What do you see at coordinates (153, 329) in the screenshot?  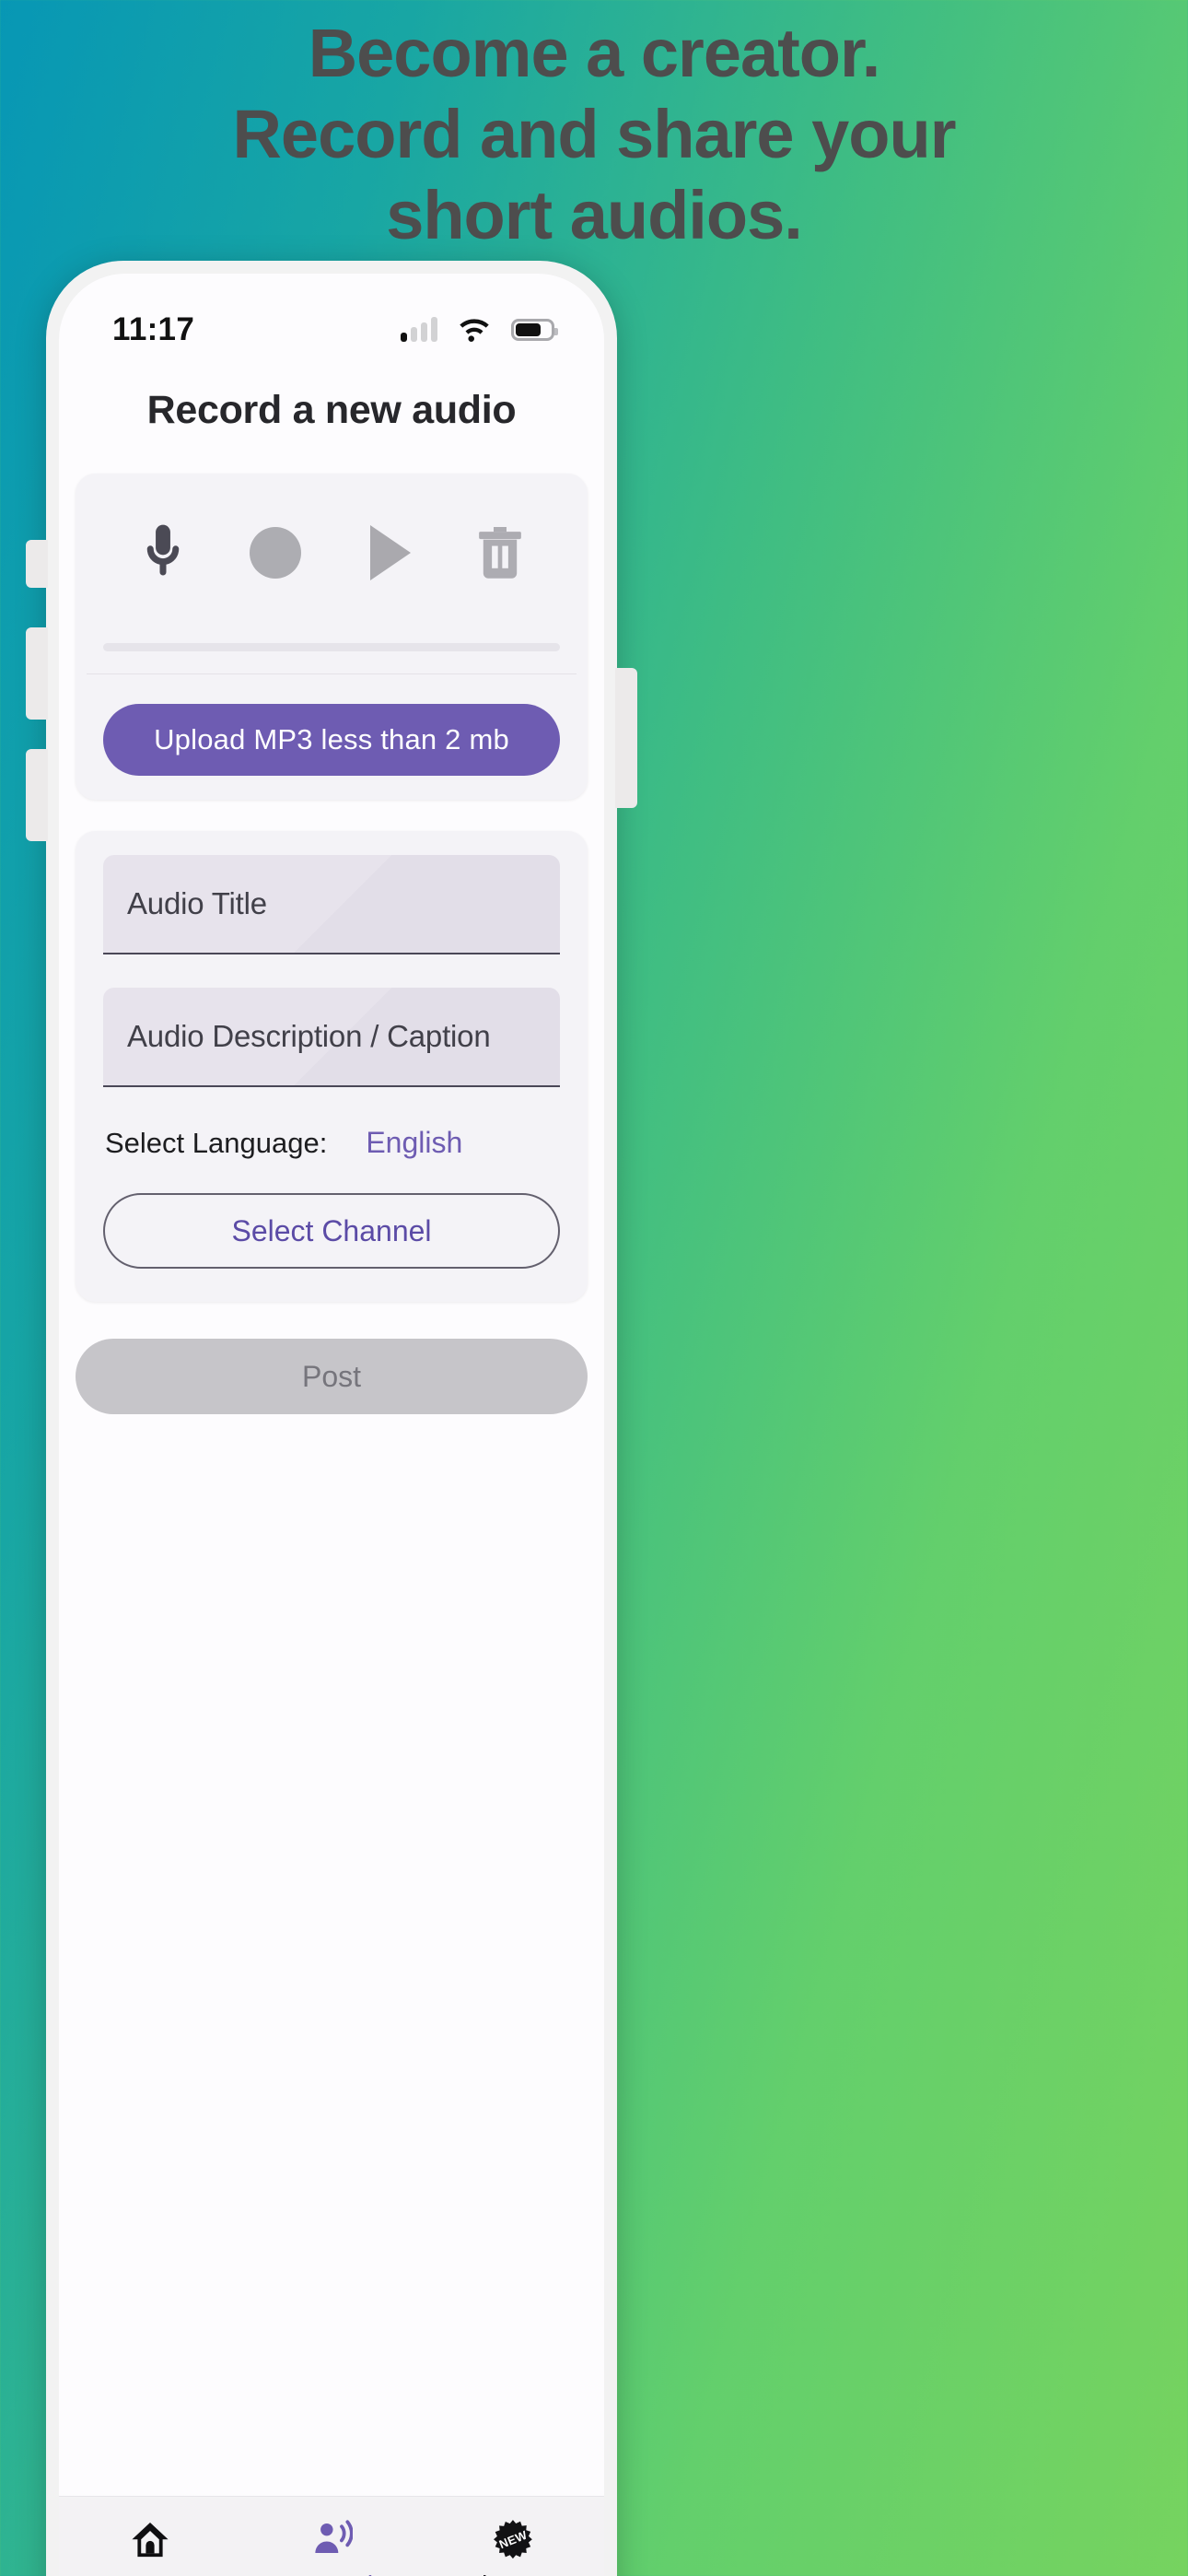 I see `status-time: 11:17` at bounding box center [153, 329].